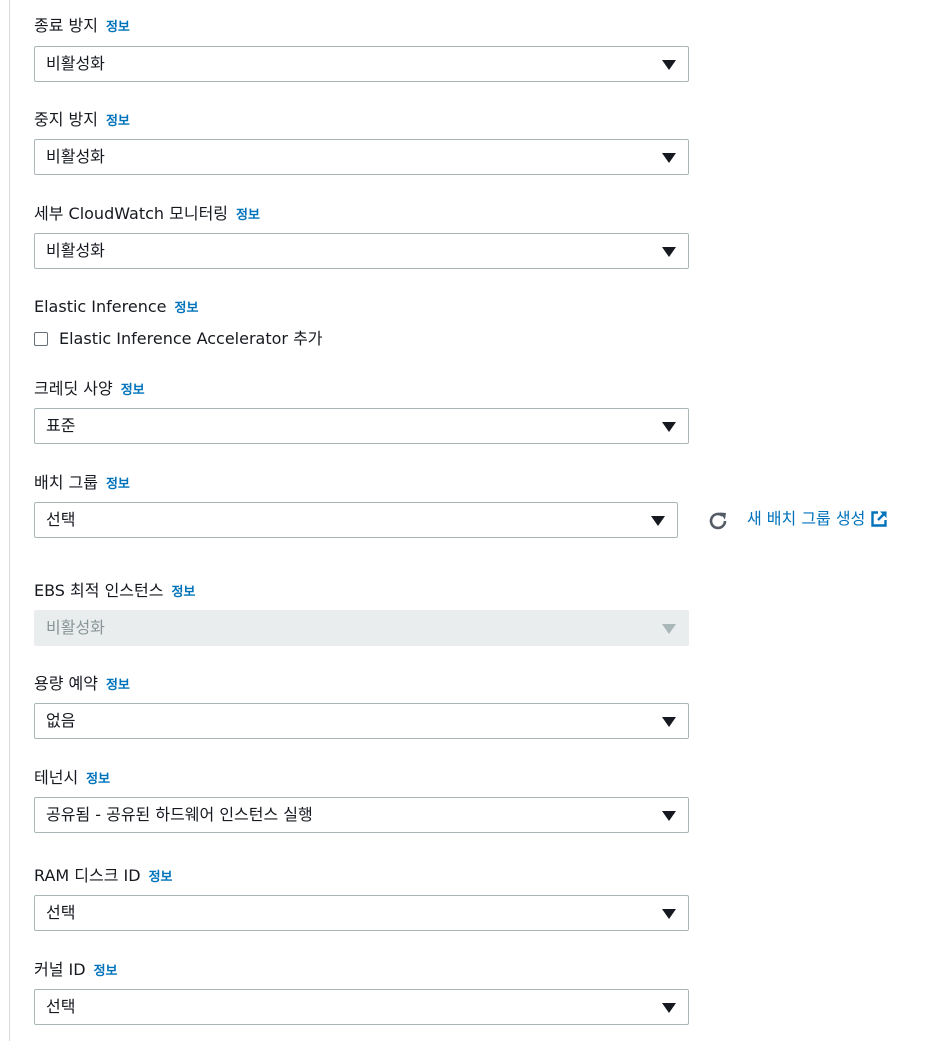 This screenshot has height=1041, width=943. I want to click on termination-protection-label-text: 종료 방지, so click(66, 25).